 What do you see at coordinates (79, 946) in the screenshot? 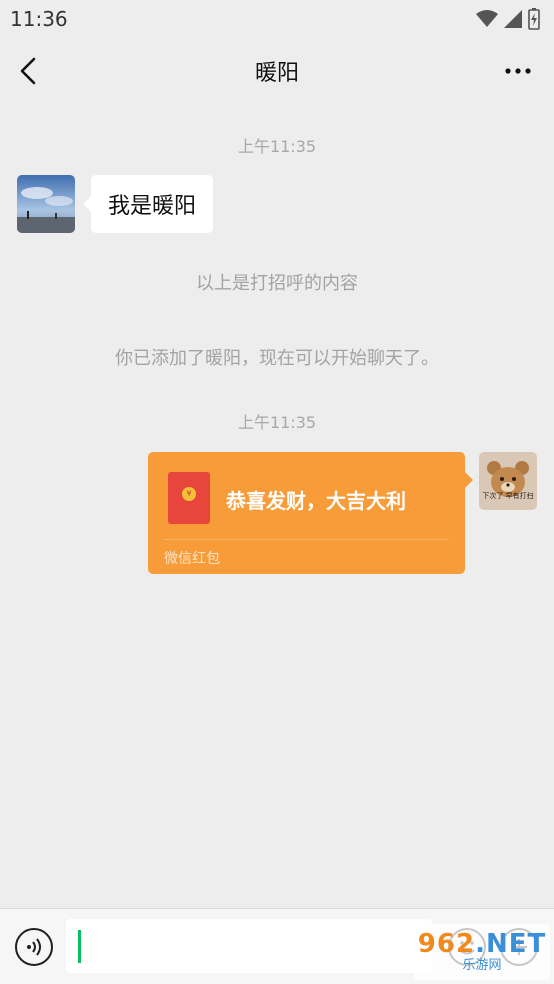
I see `text-caret` at bounding box center [79, 946].